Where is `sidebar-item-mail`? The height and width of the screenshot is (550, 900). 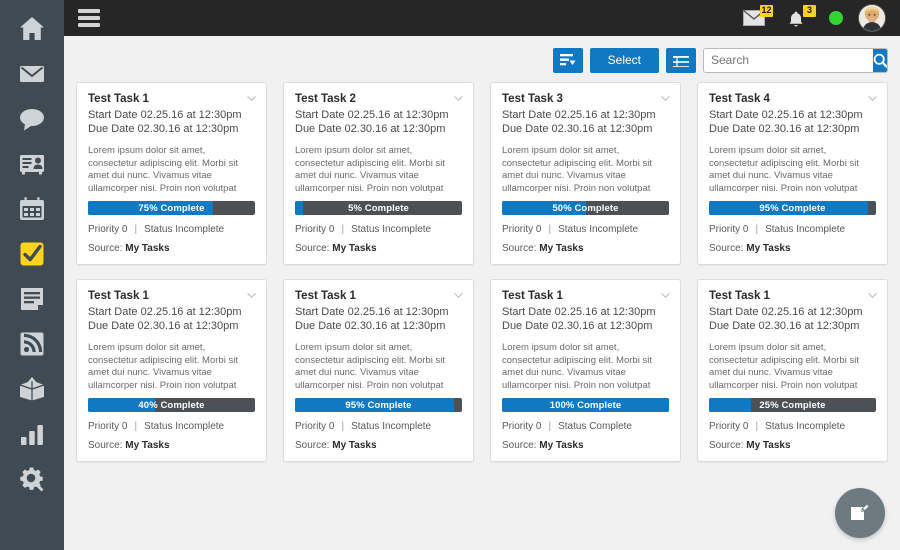 sidebar-item-mail is located at coordinates (32, 73).